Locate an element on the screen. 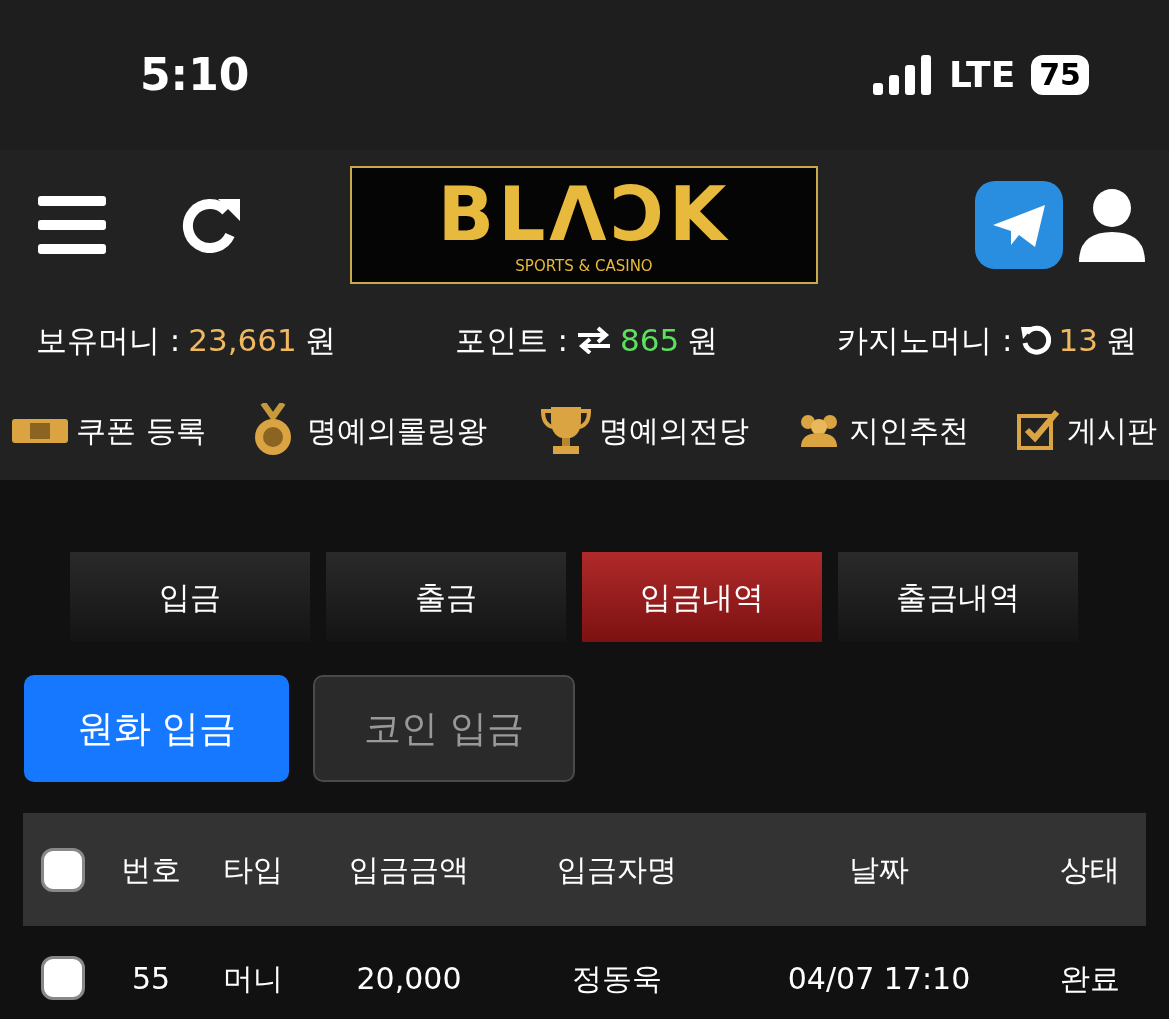  tab: 입금내역 is located at coordinates (701, 597).